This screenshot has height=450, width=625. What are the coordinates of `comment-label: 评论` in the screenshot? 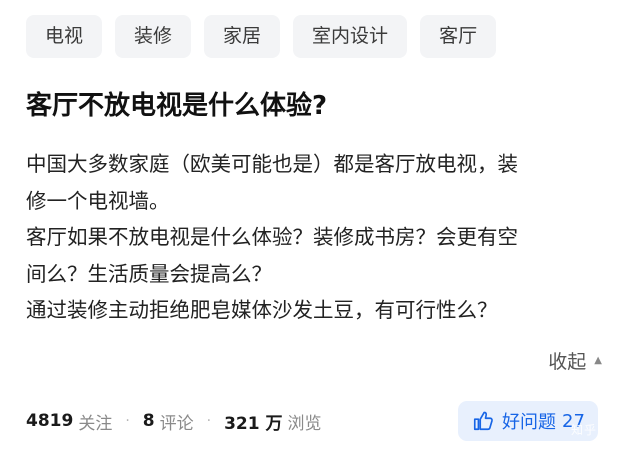 It's located at (177, 421).